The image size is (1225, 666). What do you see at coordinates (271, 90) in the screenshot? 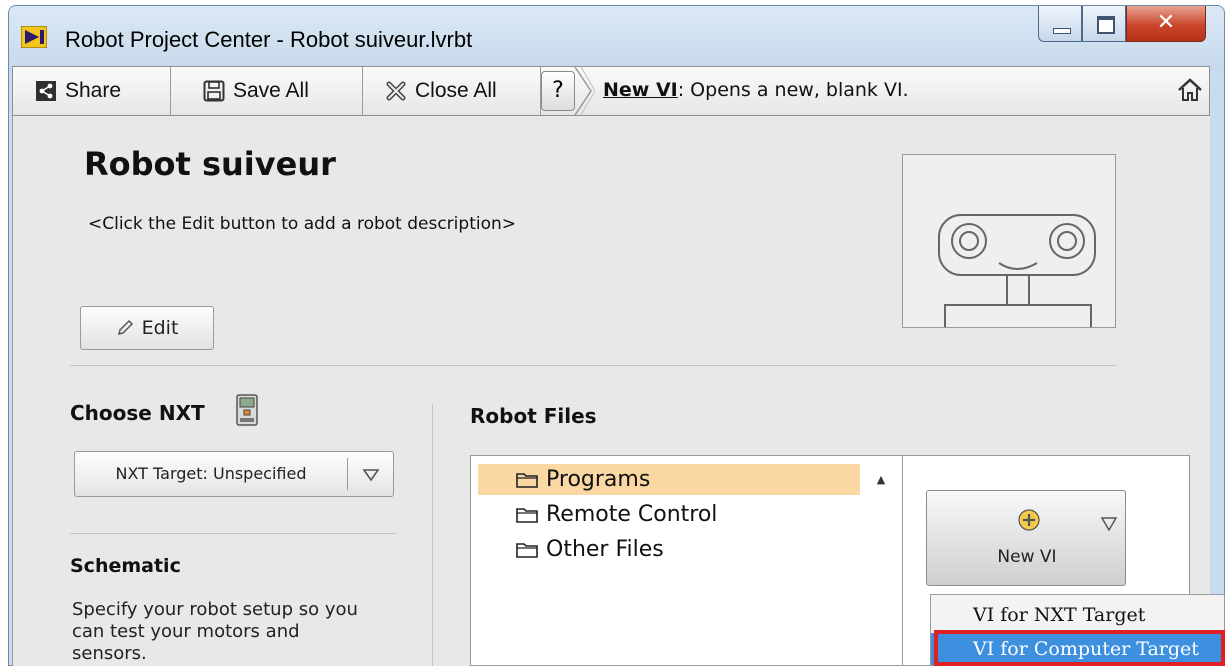
I see `save-all-label: Save All` at bounding box center [271, 90].